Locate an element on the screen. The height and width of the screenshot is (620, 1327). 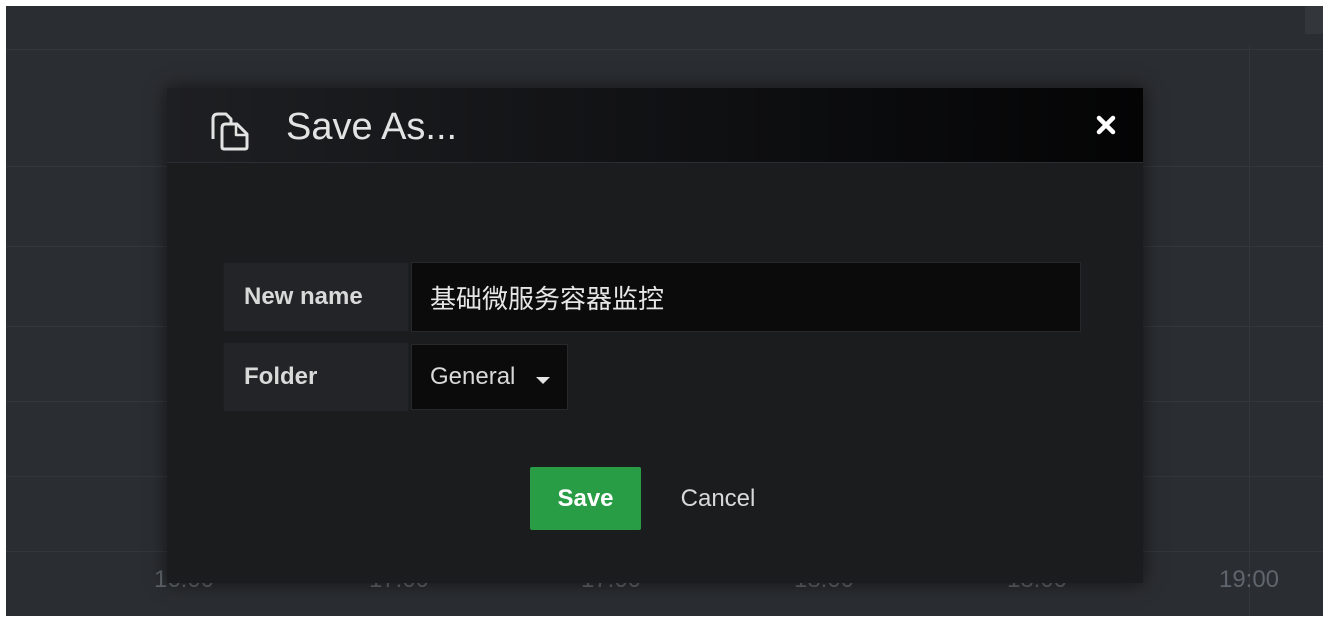
new-name-label: New name is located at coordinates (316, 297).